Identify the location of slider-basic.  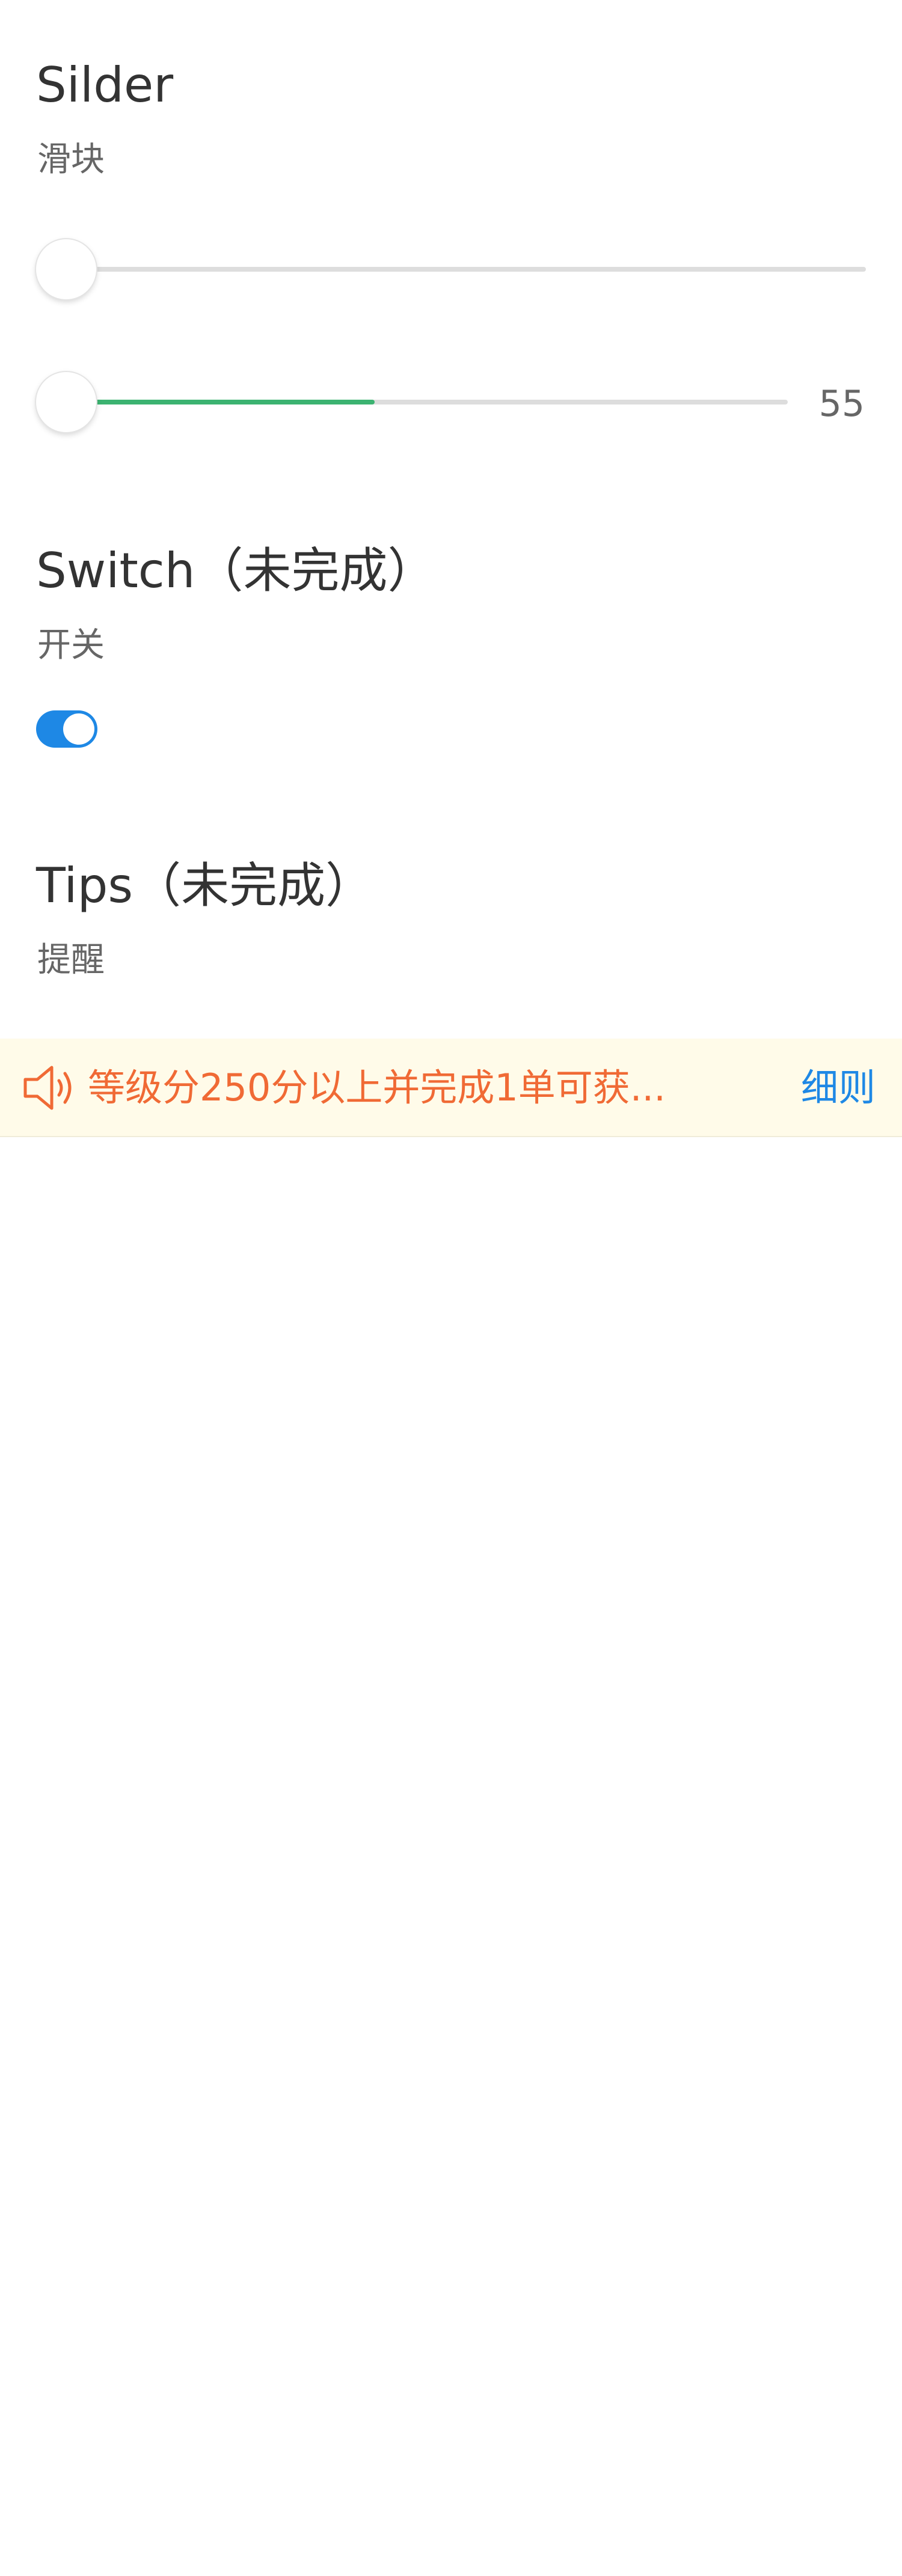
(451, 269).